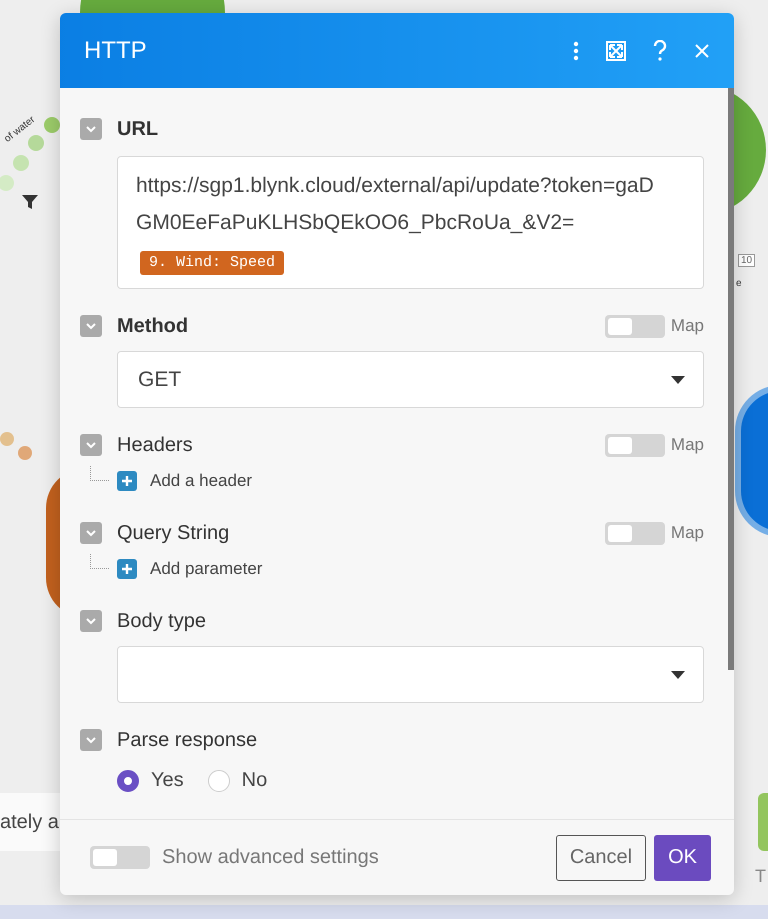  I want to click on field-label: Query String, so click(173, 533).